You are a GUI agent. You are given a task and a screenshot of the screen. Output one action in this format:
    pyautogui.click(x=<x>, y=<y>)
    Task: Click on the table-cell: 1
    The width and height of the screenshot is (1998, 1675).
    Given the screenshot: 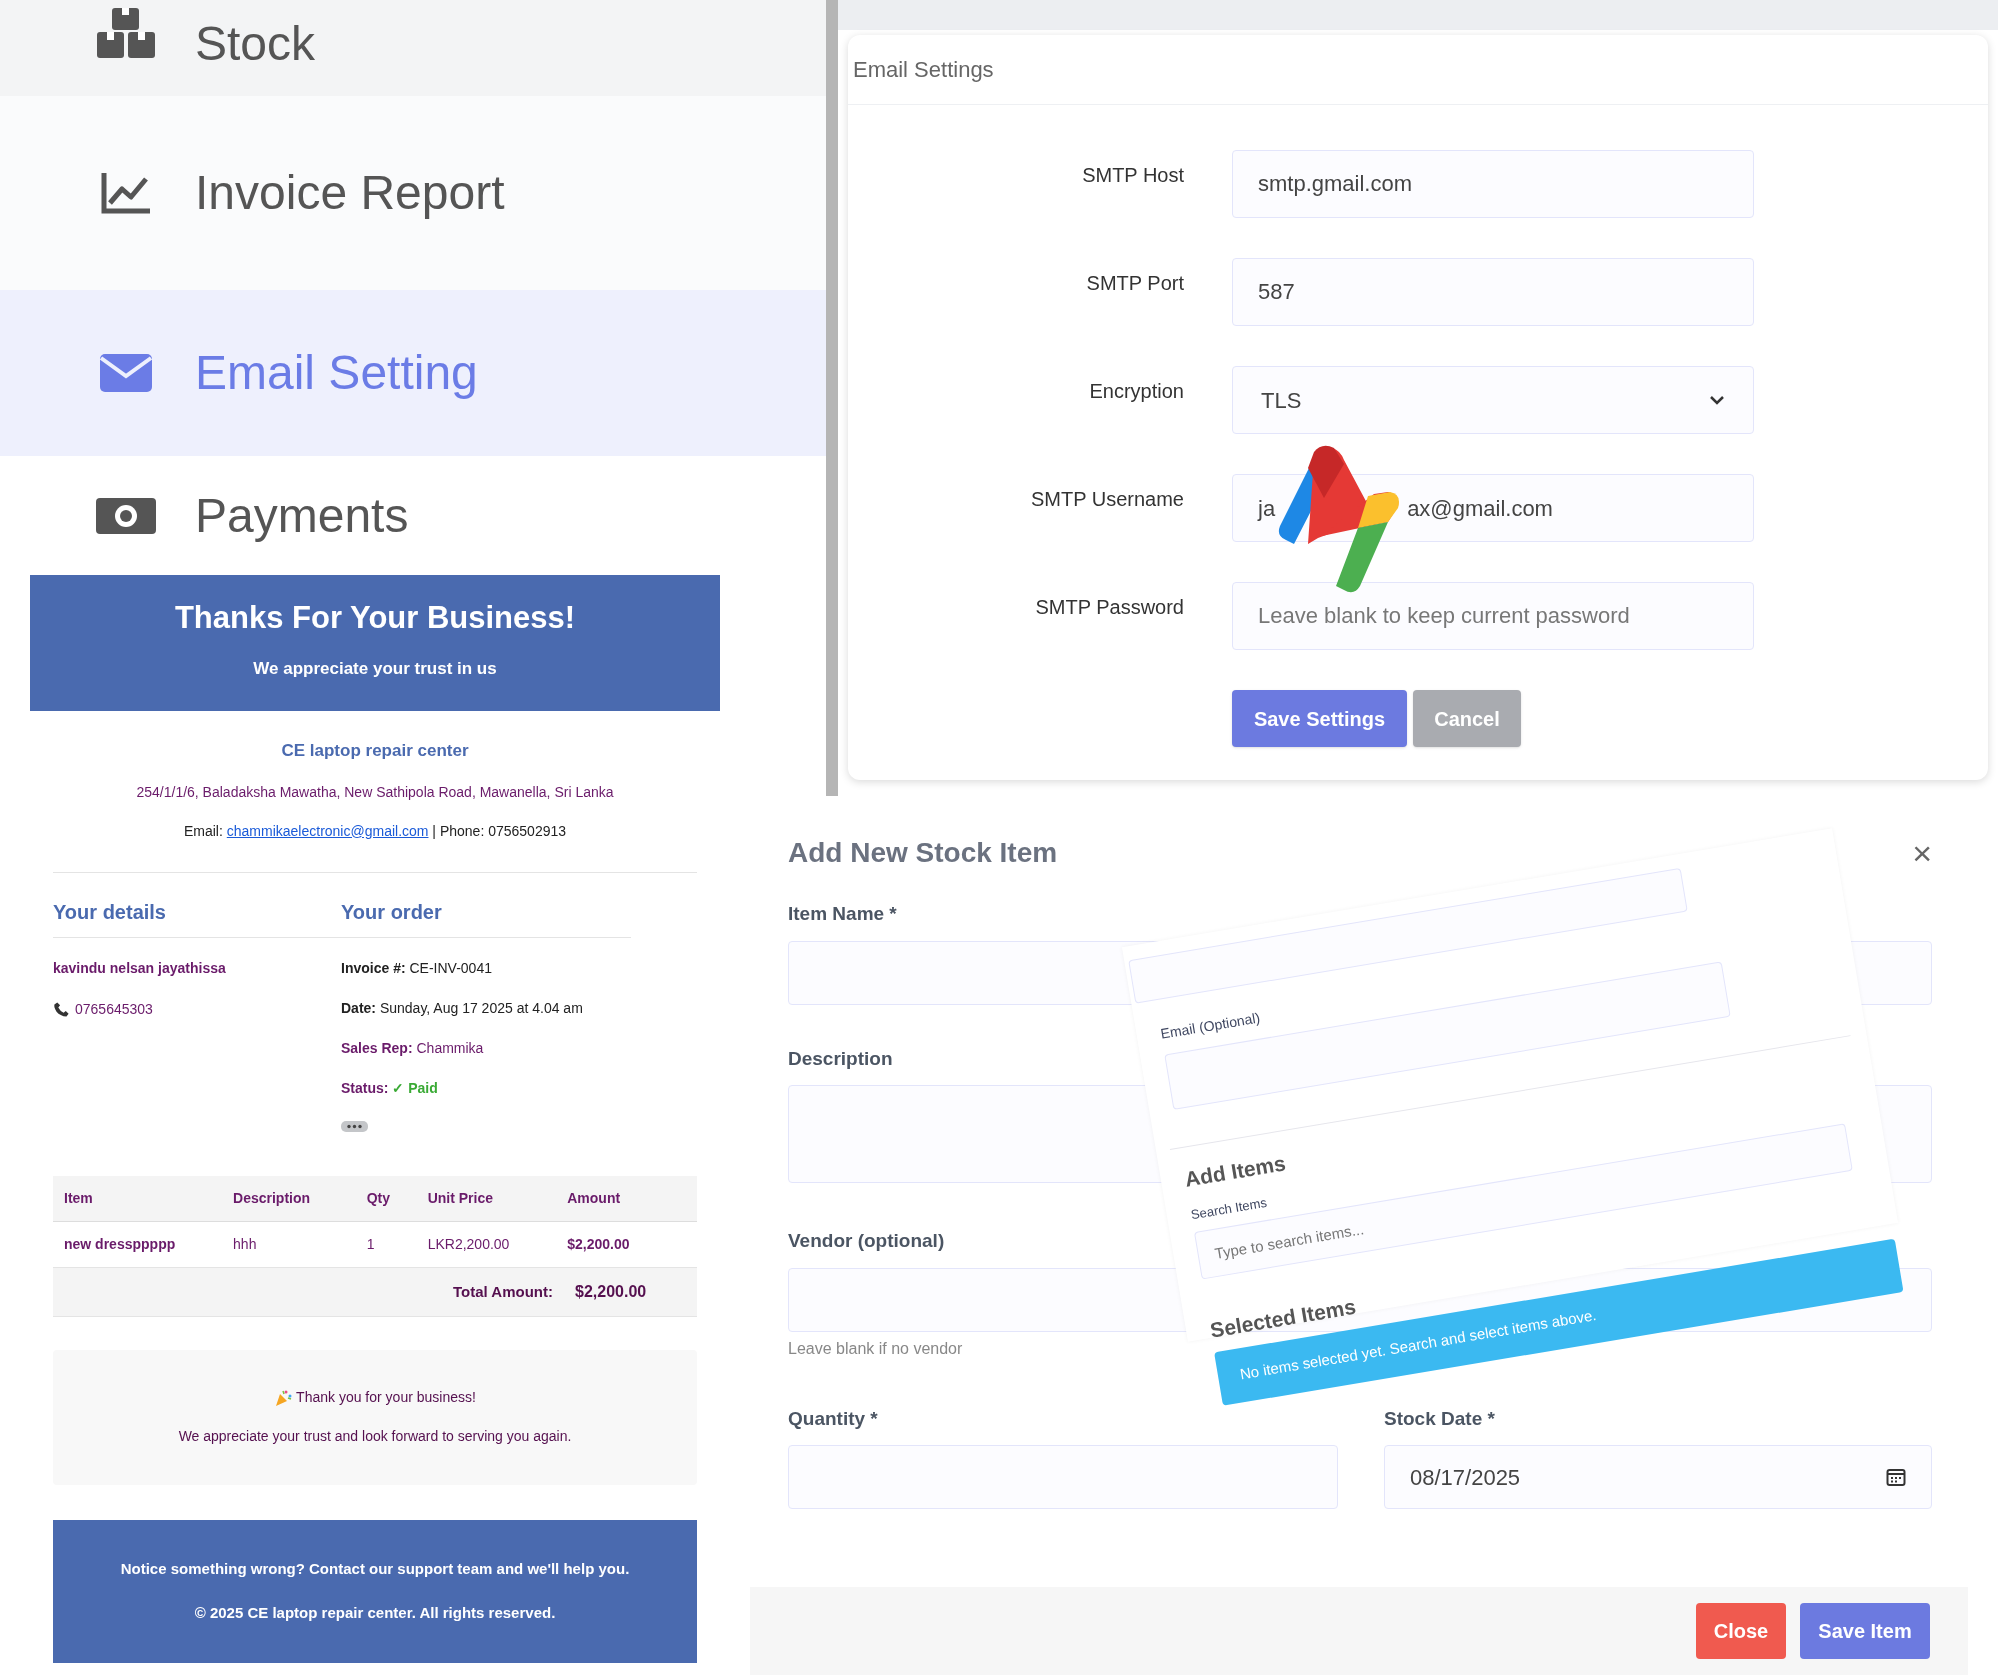 What is the action you would take?
    pyautogui.click(x=370, y=1244)
    